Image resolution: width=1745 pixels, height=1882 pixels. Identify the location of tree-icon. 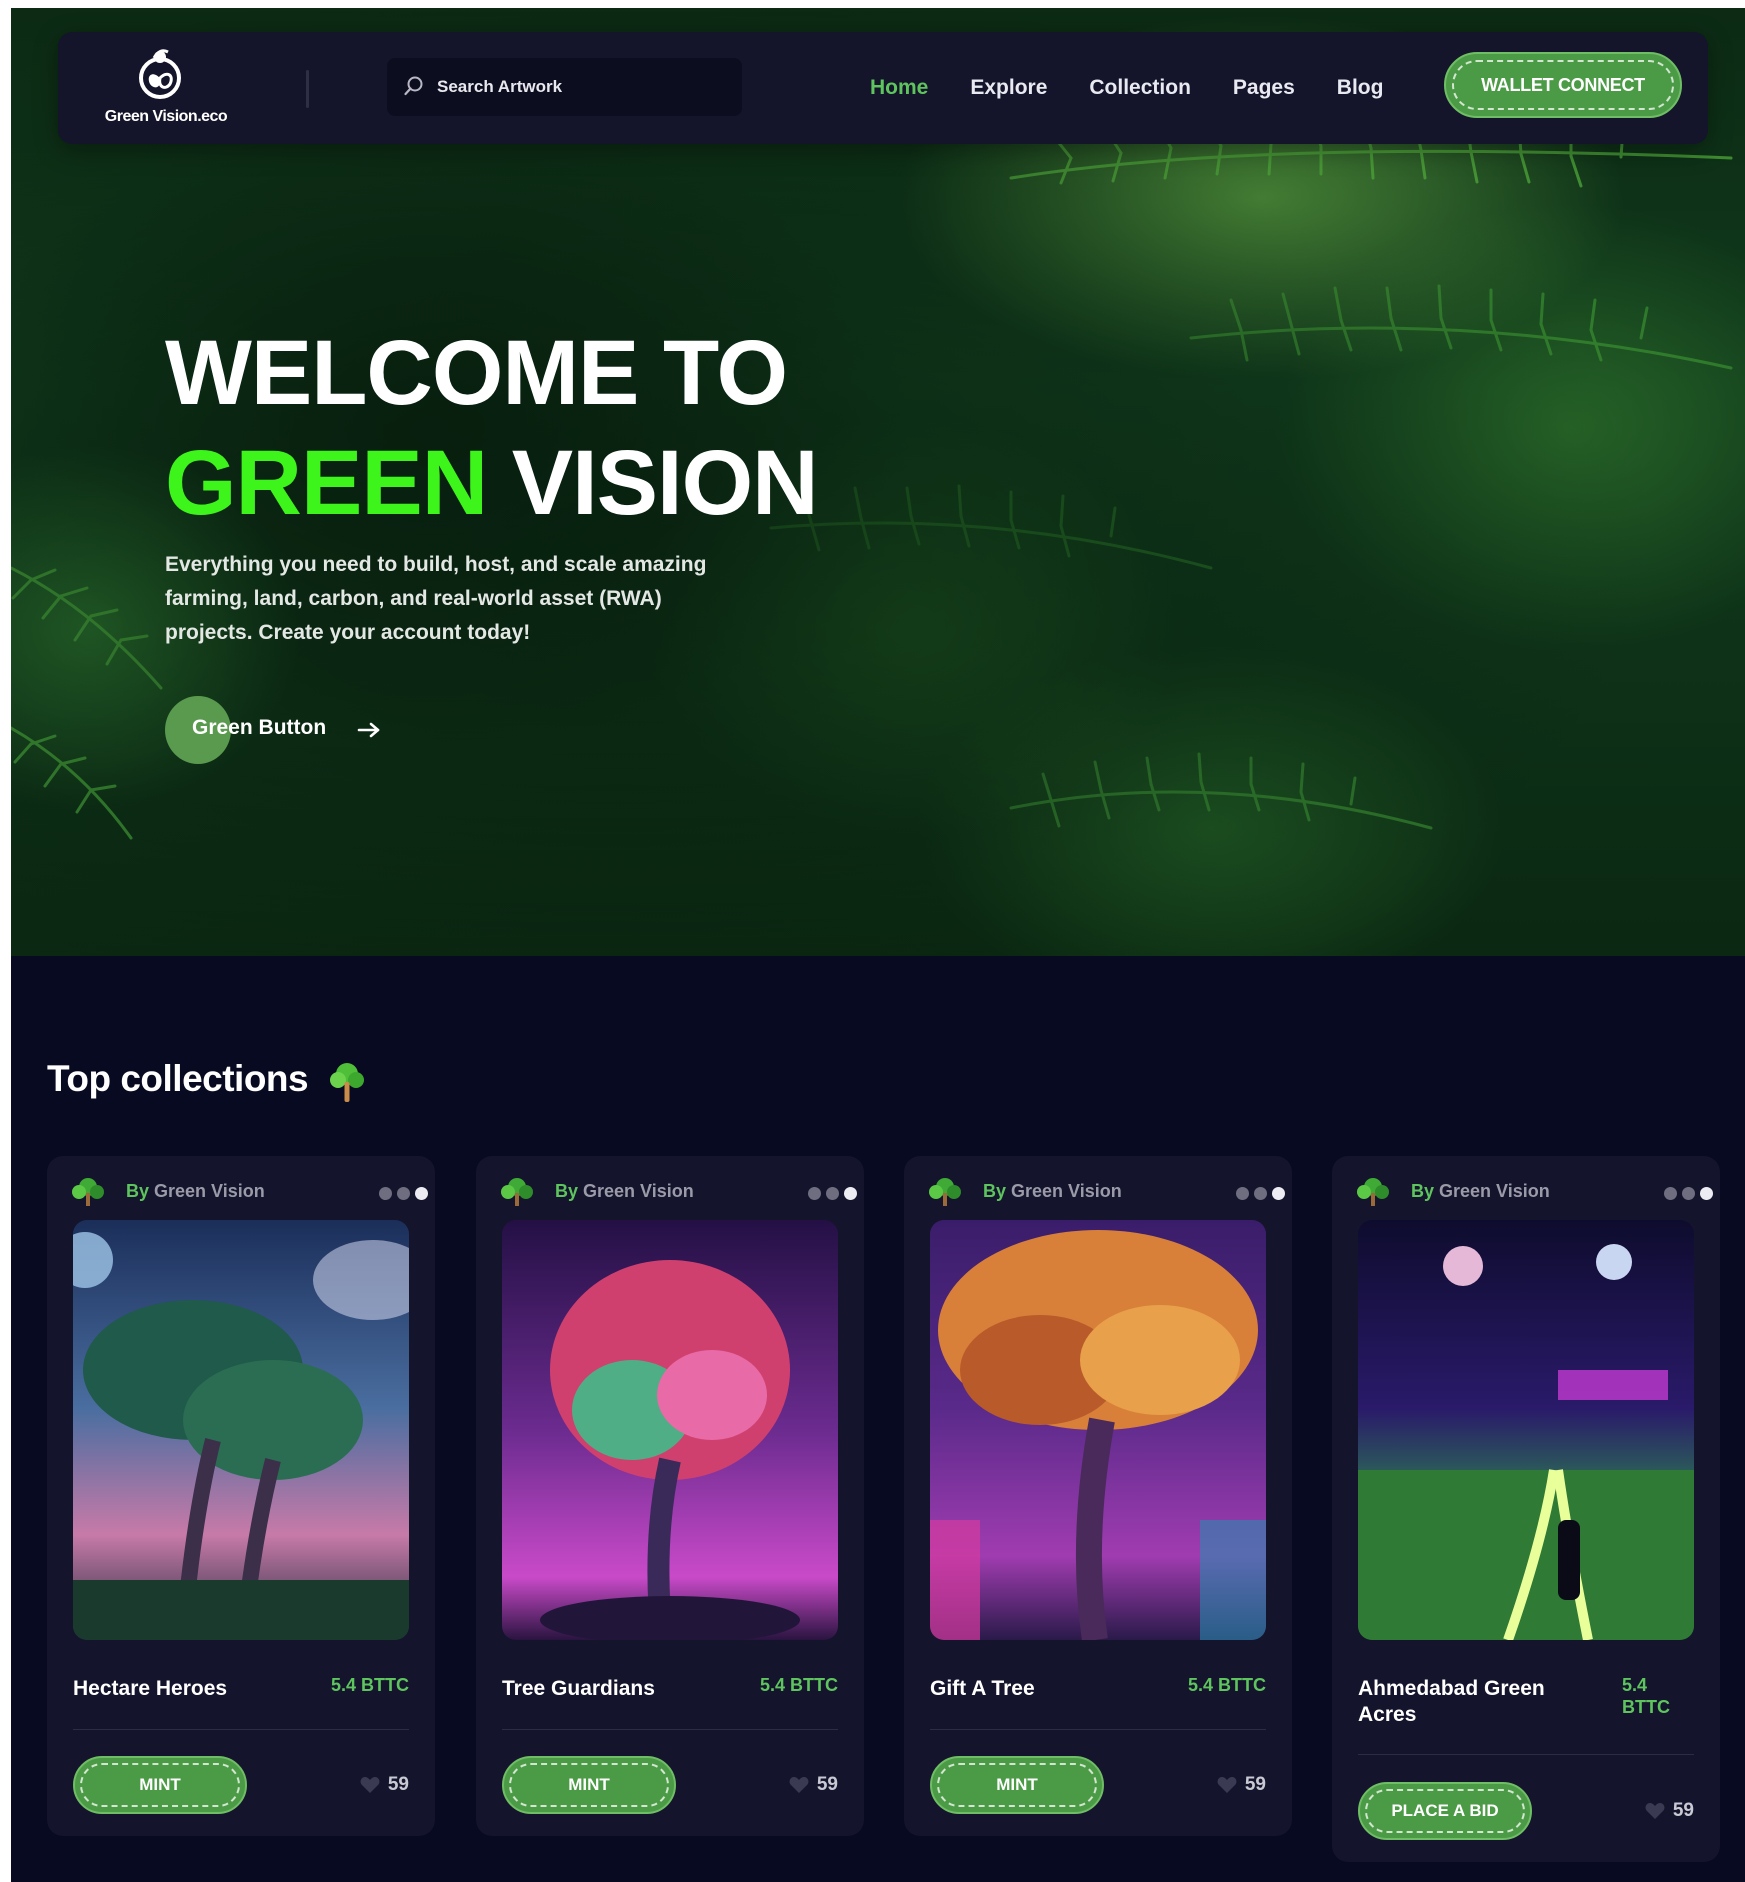
(347, 1082).